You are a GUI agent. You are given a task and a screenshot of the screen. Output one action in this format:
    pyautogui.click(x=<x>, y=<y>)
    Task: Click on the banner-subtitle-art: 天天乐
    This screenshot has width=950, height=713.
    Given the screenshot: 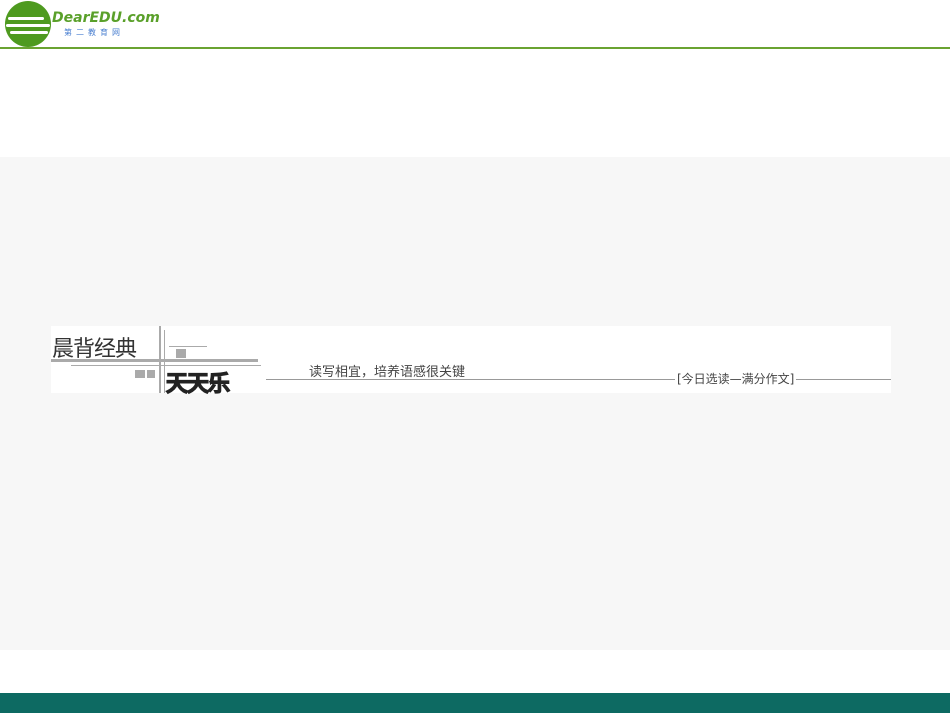 What is the action you would take?
    pyautogui.click(x=197, y=384)
    